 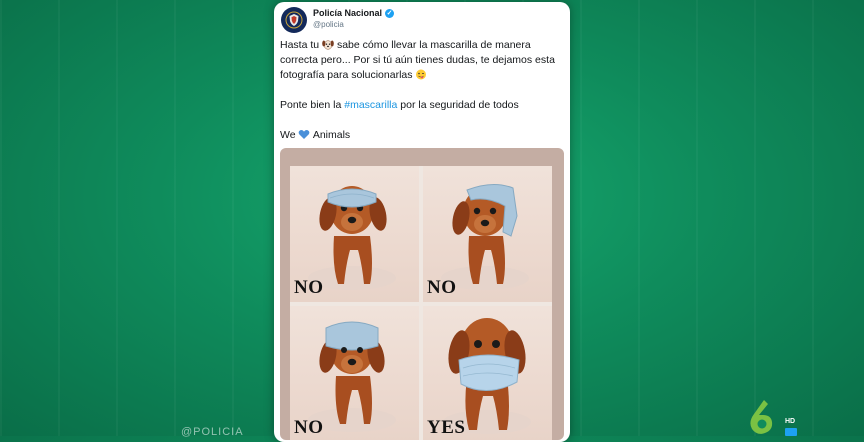 I want to click on photo-panel-1: NO, so click(x=354, y=234).